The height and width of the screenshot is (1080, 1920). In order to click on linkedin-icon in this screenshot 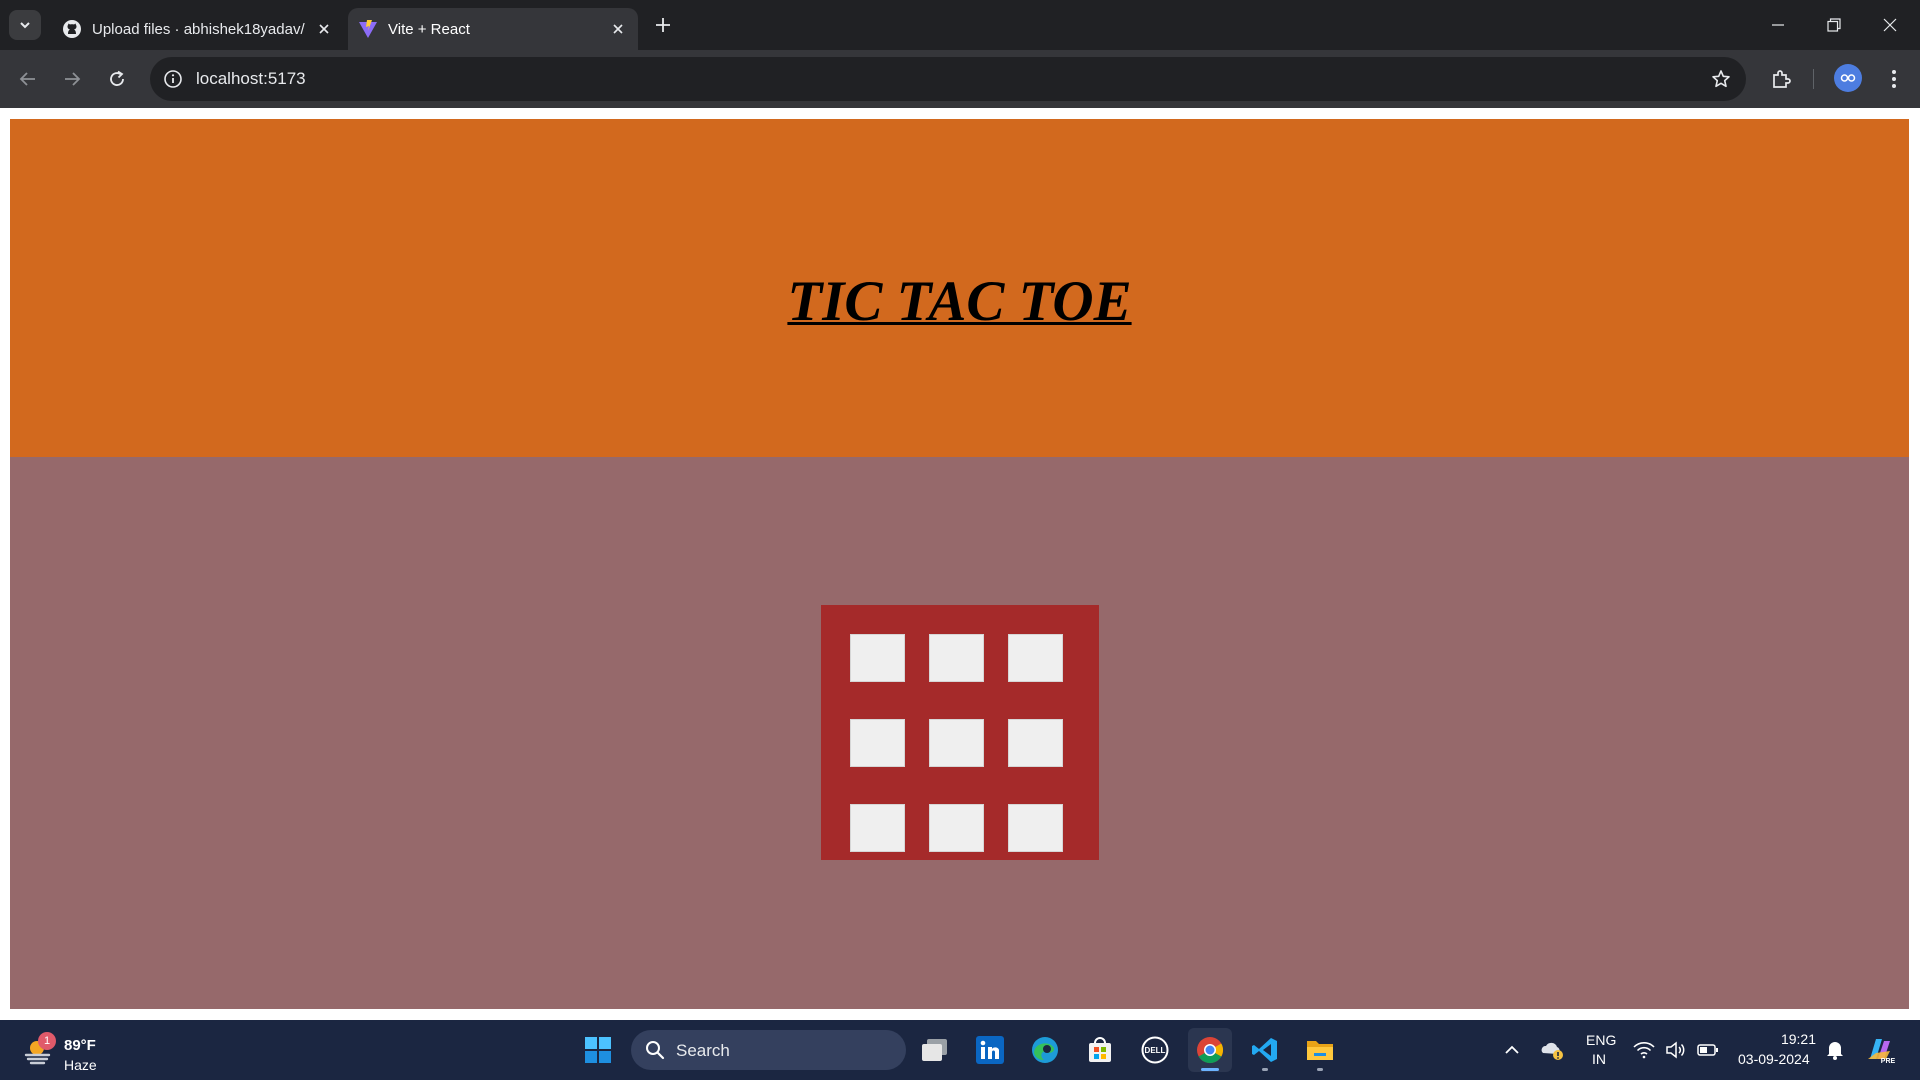, I will do `click(990, 1050)`.